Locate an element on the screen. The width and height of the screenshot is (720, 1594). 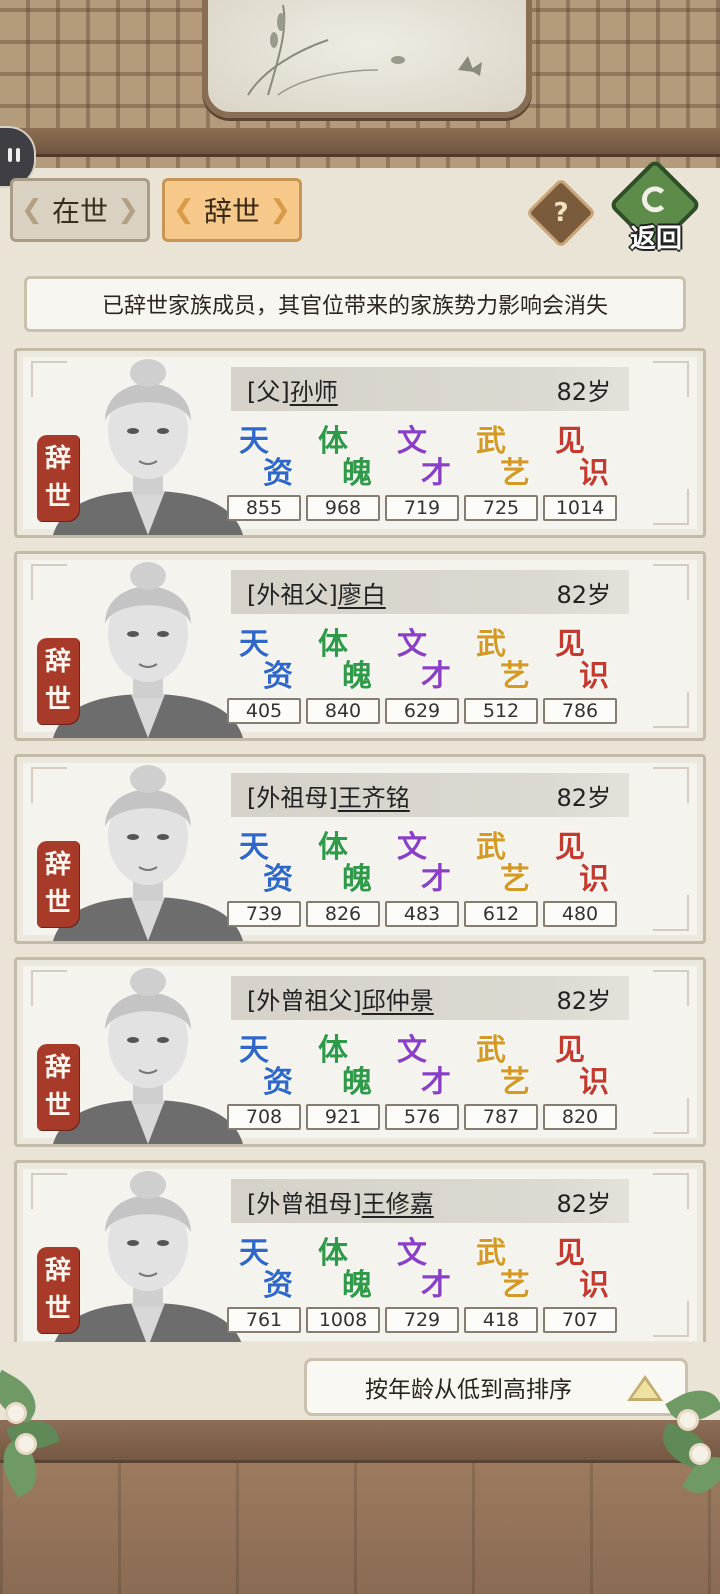
stat-physique: 体魄 921 is located at coordinates (343, 1082).